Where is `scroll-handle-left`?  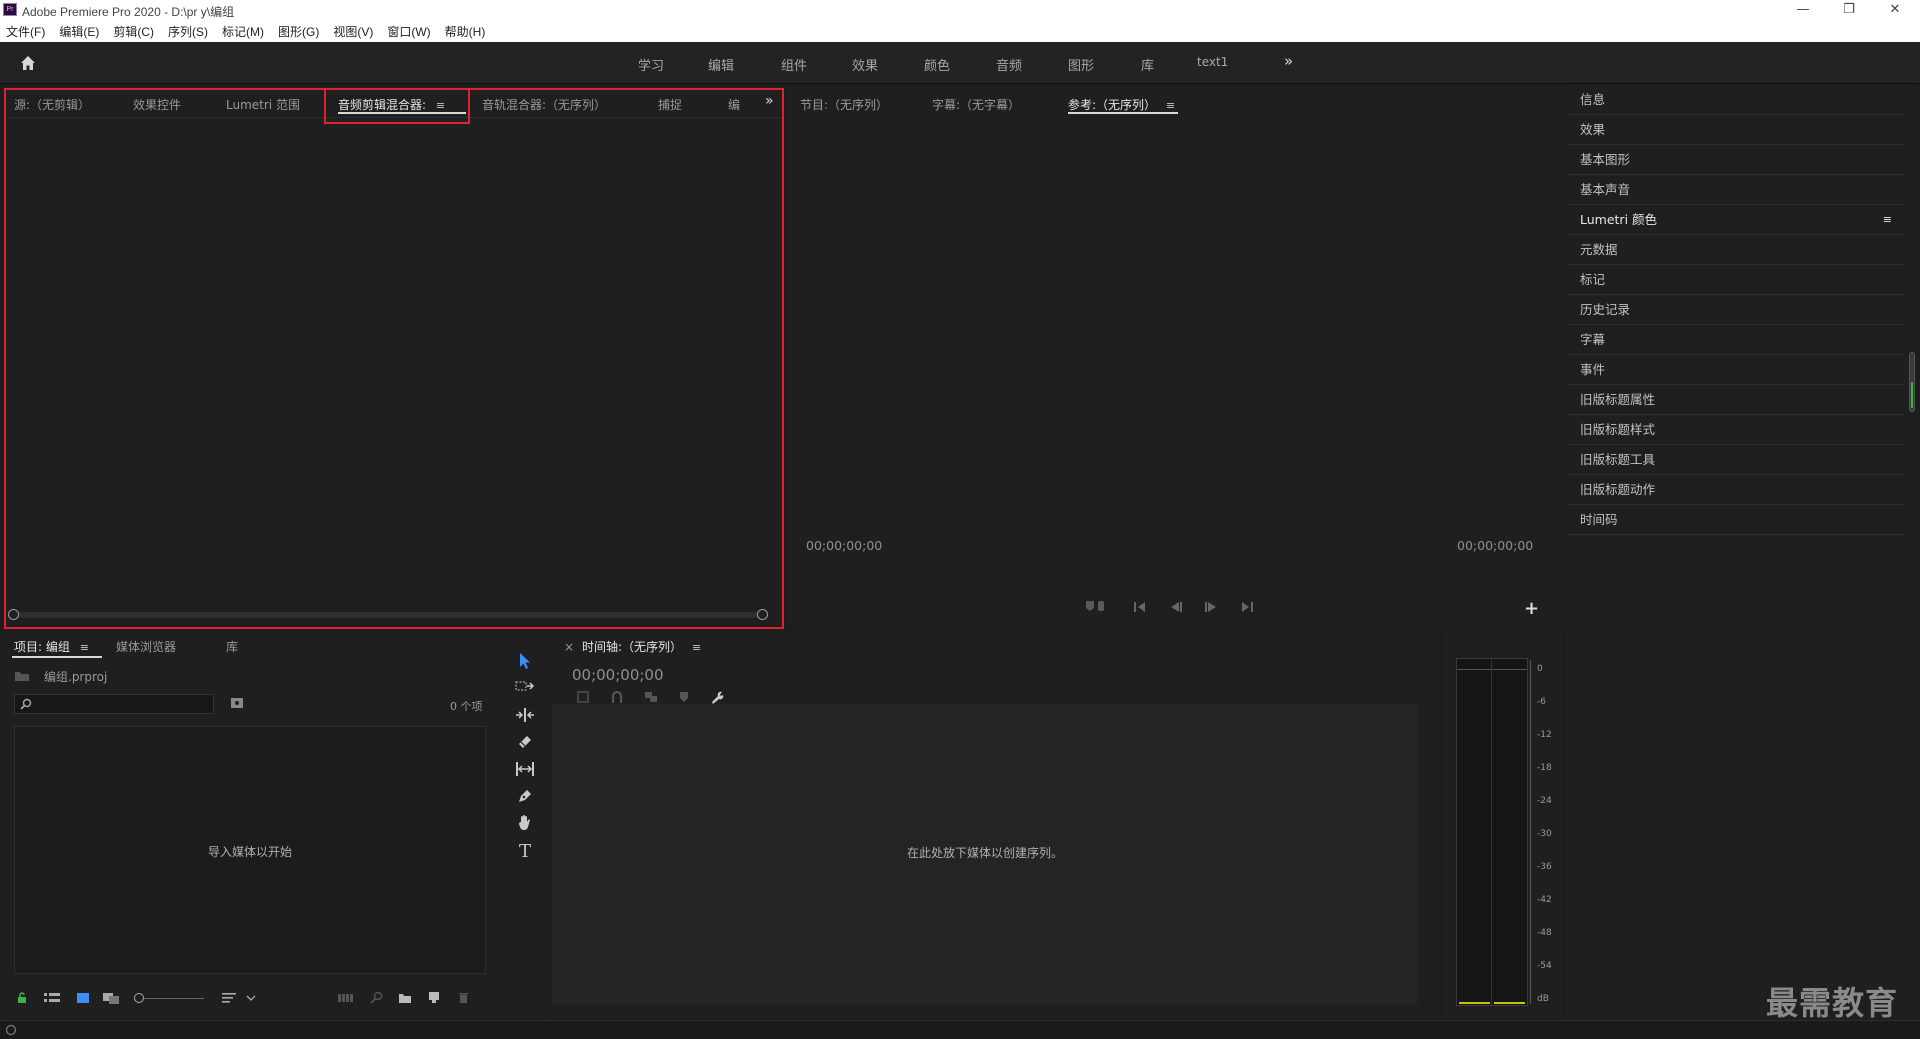 scroll-handle-left is located at coordinates (13, 614).